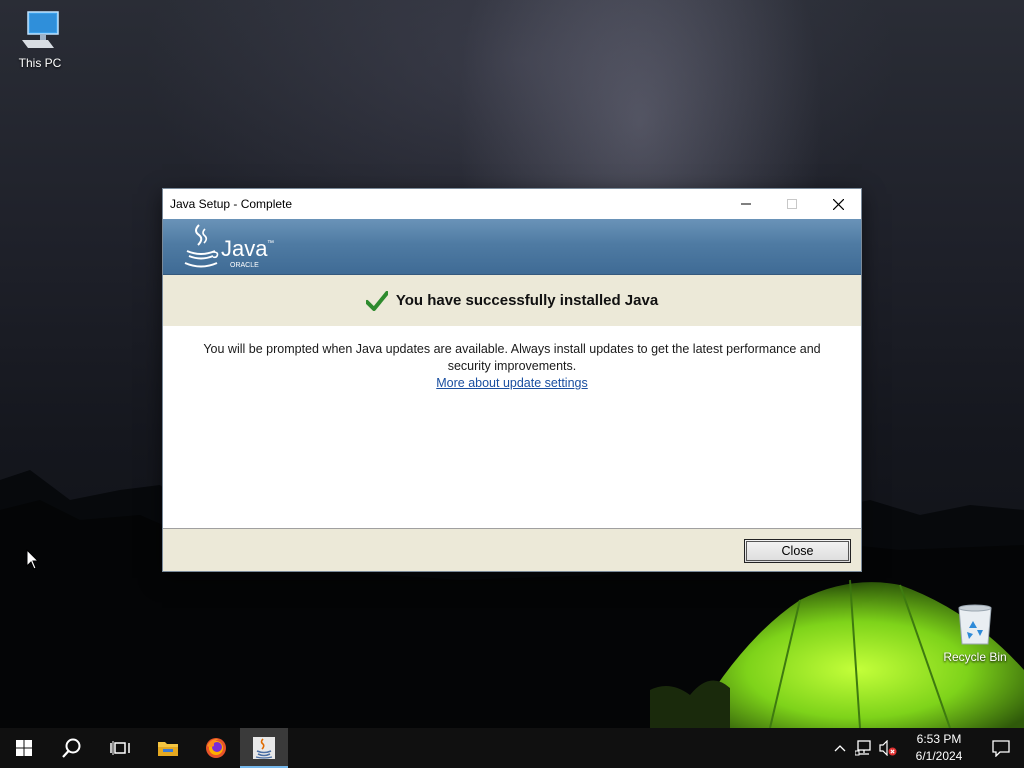 Image resolution: width=1024 pixels, height=768 pixels. I want to click on dialog-title: Java Setup - Complete, so click(231, 204).